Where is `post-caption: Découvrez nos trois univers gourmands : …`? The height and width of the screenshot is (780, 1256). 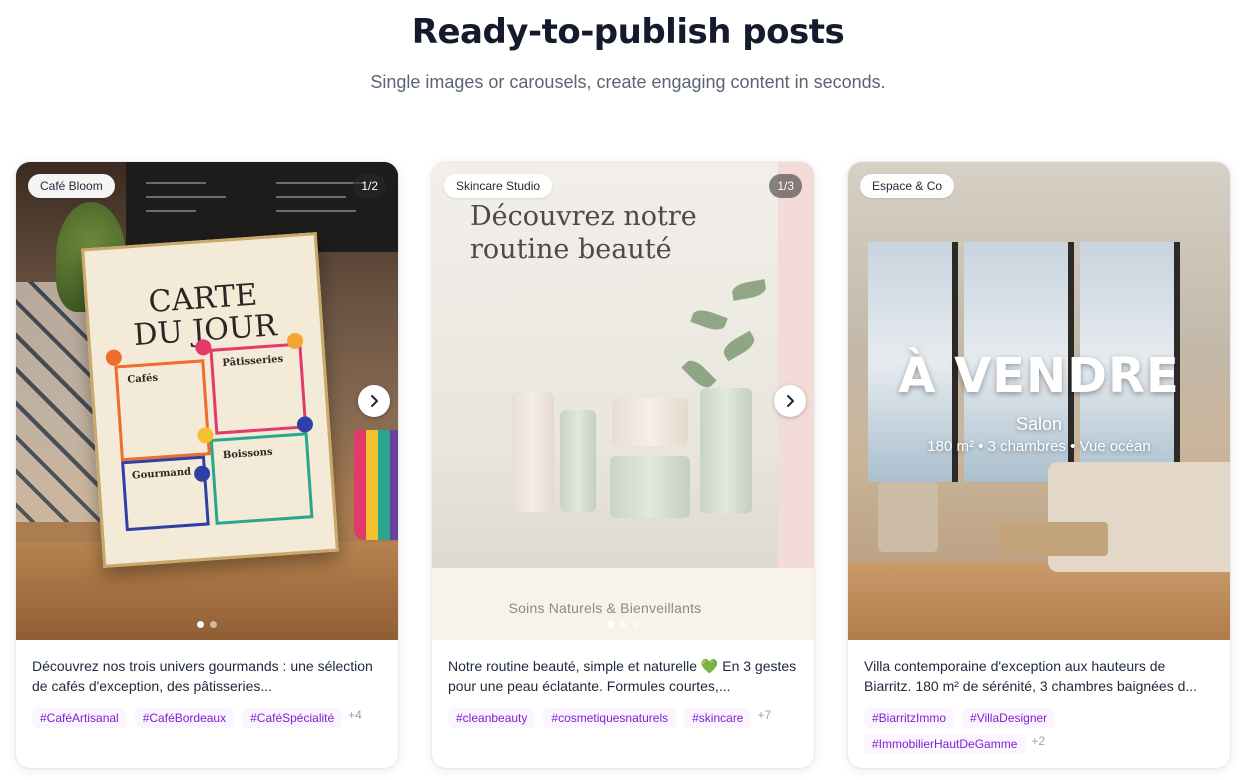 post-caption: Découvrez nos trois univers gourmands : … is located at coordinates (202, 676).